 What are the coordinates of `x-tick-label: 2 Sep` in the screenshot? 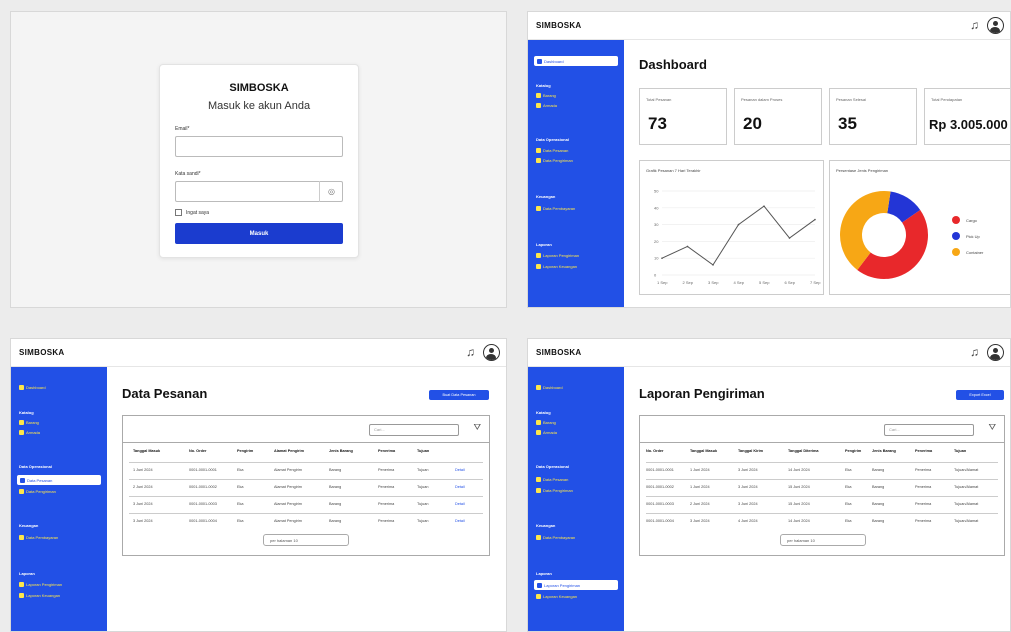 It's located at (688, 282).